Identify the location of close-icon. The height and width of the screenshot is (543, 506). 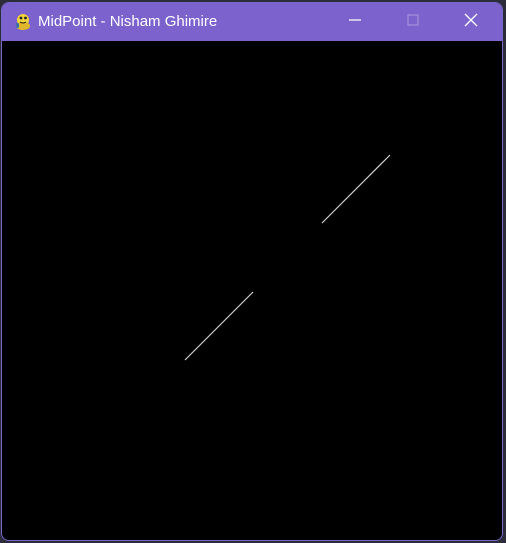
(471, 22).